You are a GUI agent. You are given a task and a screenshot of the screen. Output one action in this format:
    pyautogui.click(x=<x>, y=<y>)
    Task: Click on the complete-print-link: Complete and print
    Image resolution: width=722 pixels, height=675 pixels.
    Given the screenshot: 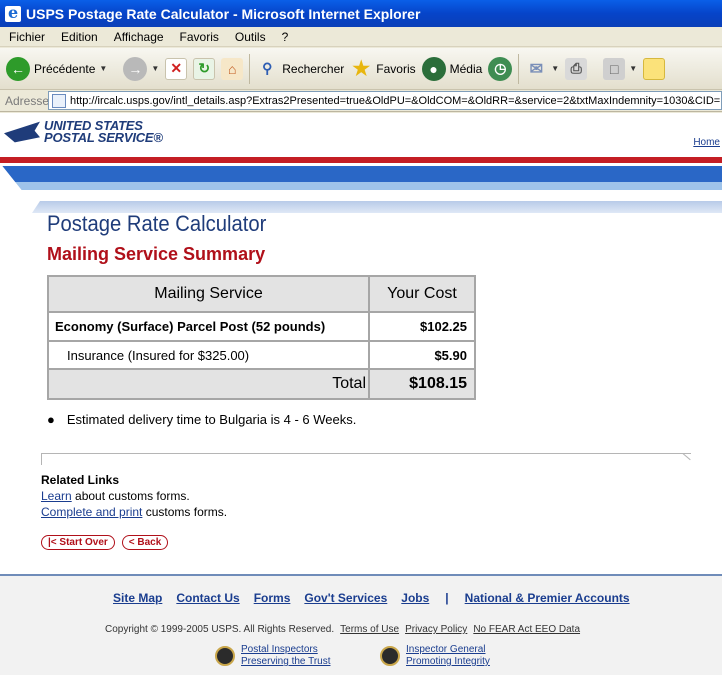 What is the action you would take?
    pyautogui.click(x=91, y=512)
    